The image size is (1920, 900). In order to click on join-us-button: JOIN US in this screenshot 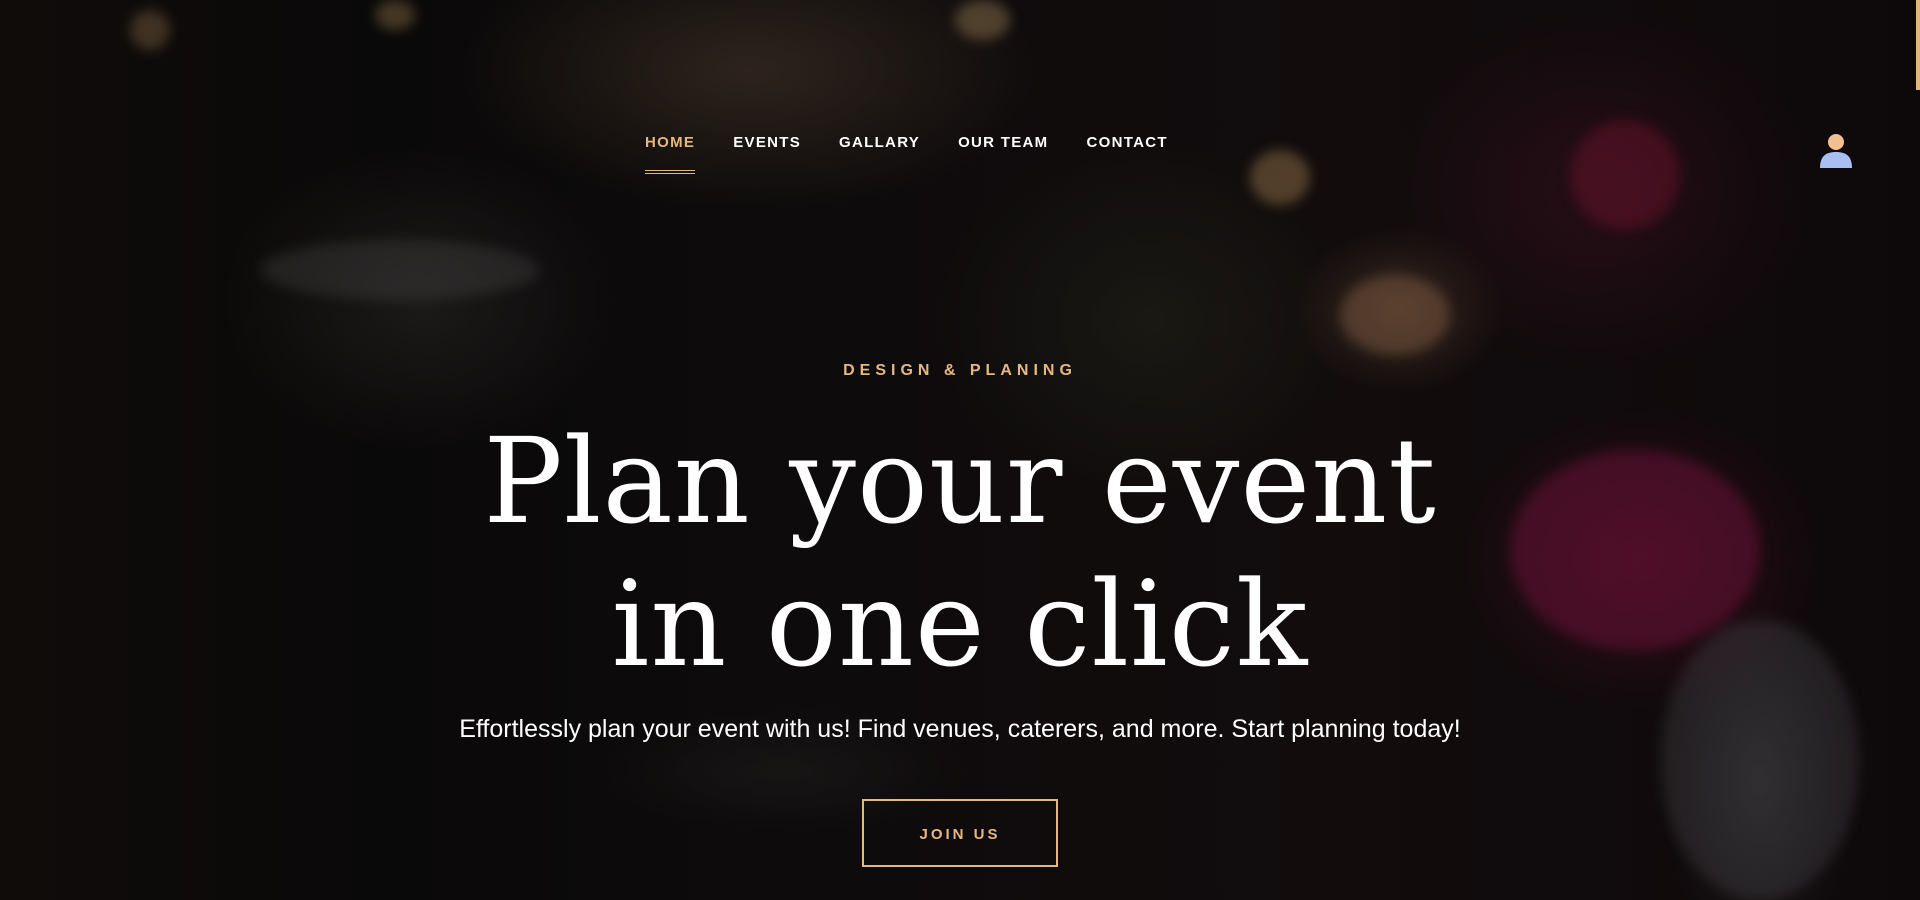, I will do `click(960, 833)`.